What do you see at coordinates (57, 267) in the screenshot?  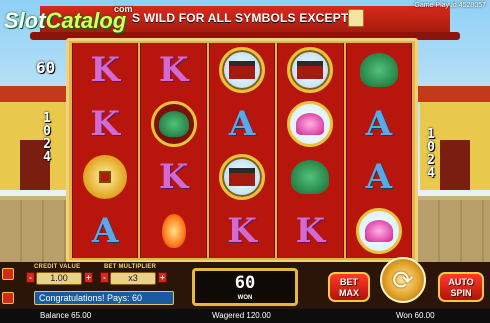 I see `credit-value-label: CREDIT VALUE` at bounding box center [57, 267].